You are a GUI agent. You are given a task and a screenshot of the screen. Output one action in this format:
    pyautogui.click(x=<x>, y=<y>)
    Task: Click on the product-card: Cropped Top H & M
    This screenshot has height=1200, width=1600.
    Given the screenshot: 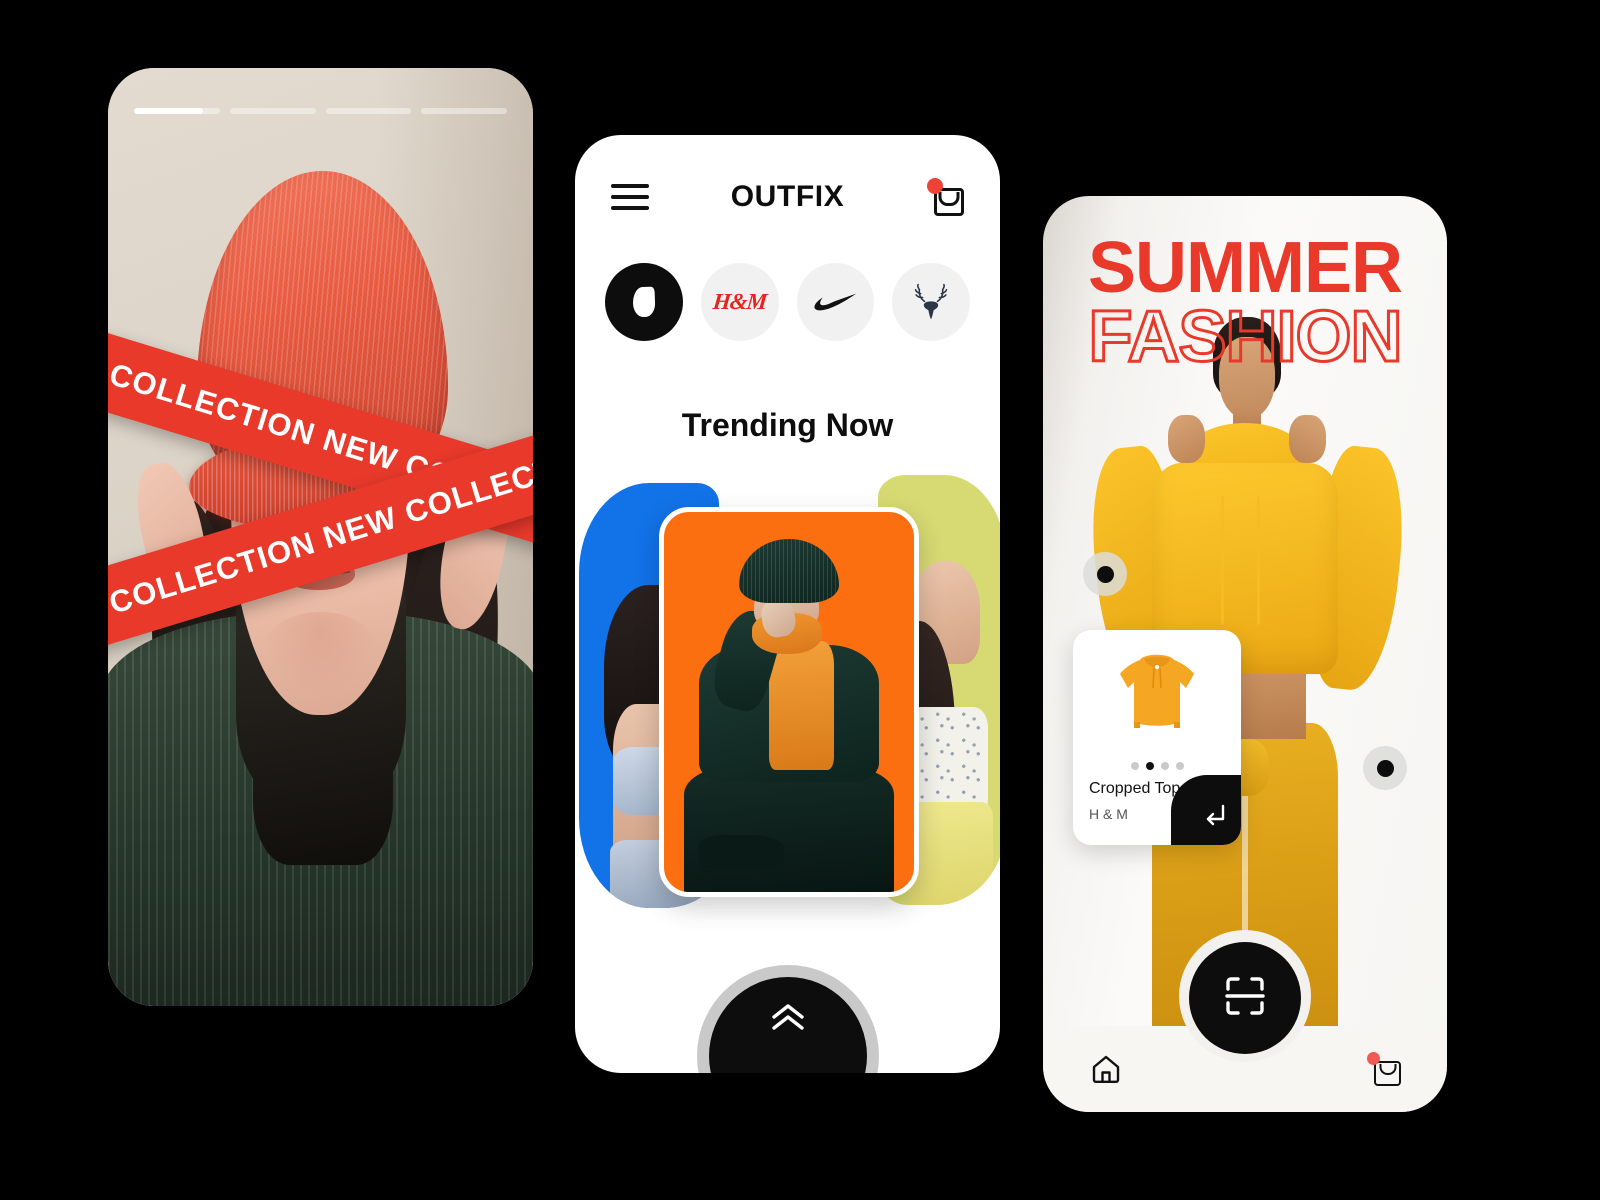 What is the action you would take?
    pyautogui.click(x=1157, y=737)
    